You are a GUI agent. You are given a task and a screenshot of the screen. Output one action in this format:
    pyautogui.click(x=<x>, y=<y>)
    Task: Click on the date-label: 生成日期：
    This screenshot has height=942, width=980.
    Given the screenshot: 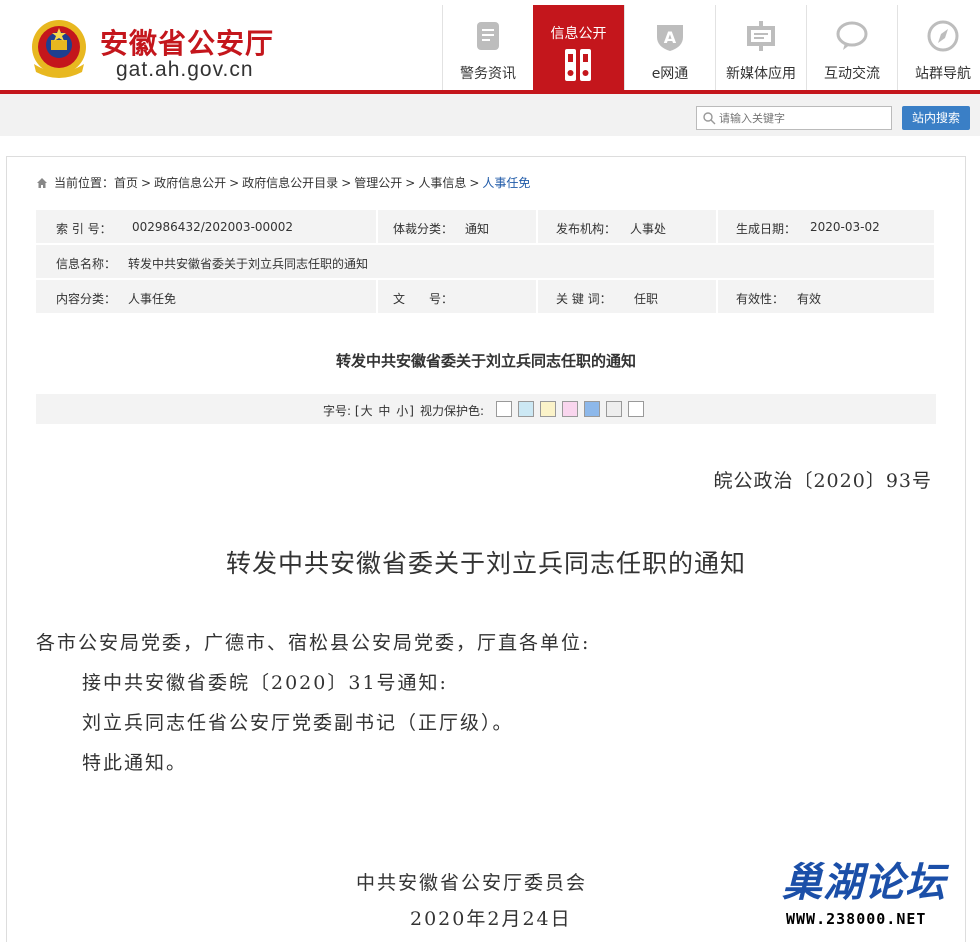 What is the action you would take?
    pyautogui.click(x=766, y=229)
    